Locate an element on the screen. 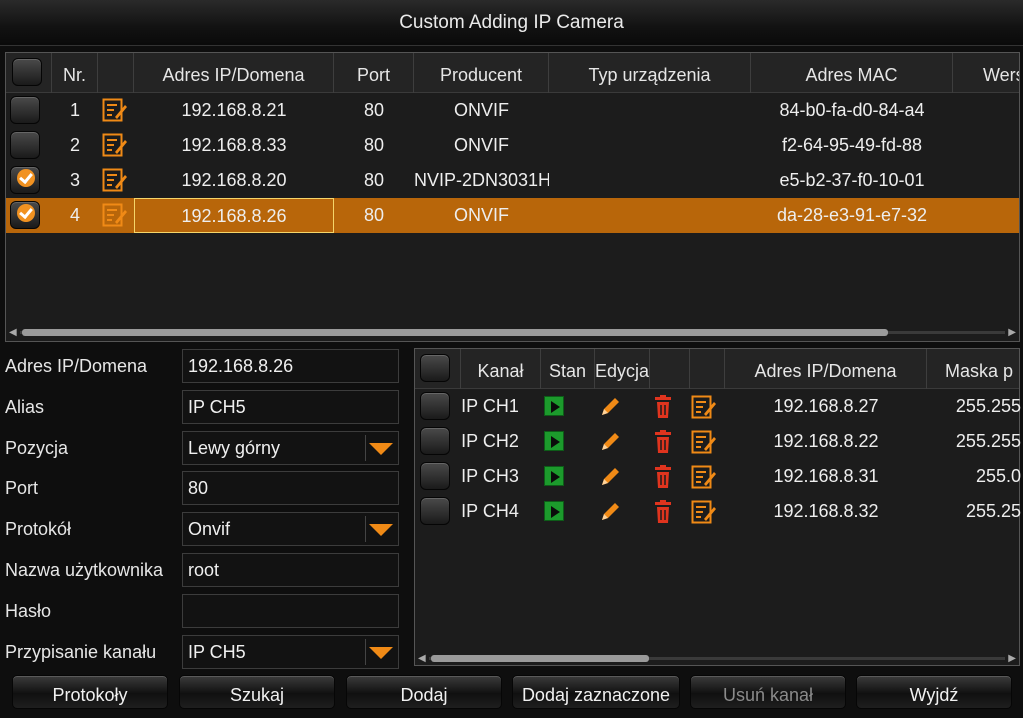 The height and width of the screenshot is (718, 1023). cell-channel: IP CH3 is located at coordinates (490, 476).